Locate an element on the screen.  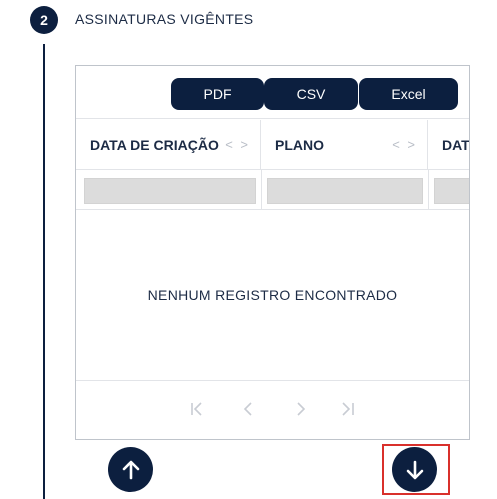
table-header: DATA DE CRIAÇÃO < > PLANO < > DAT is located at coordinates (272, 145).